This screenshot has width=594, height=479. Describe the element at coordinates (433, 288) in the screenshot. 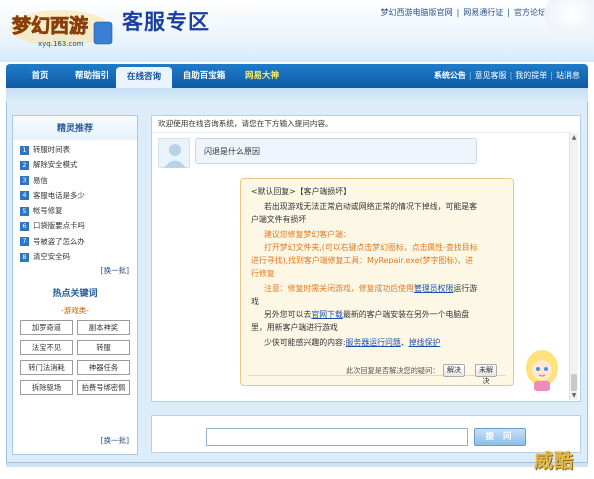

I see `admin-rights-link: 管理员权限` at that location.